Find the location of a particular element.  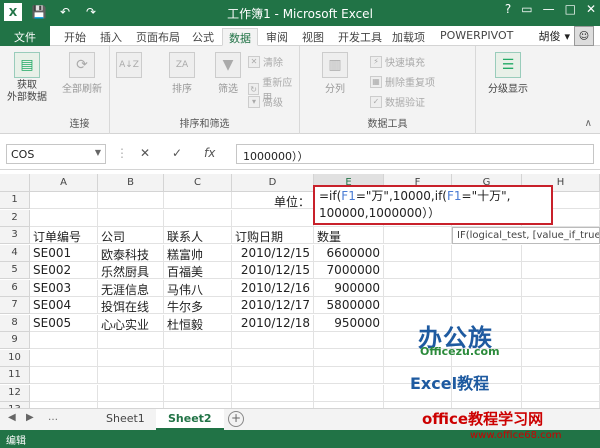

row-header-7: 7 is located at coordinates (15, 305).